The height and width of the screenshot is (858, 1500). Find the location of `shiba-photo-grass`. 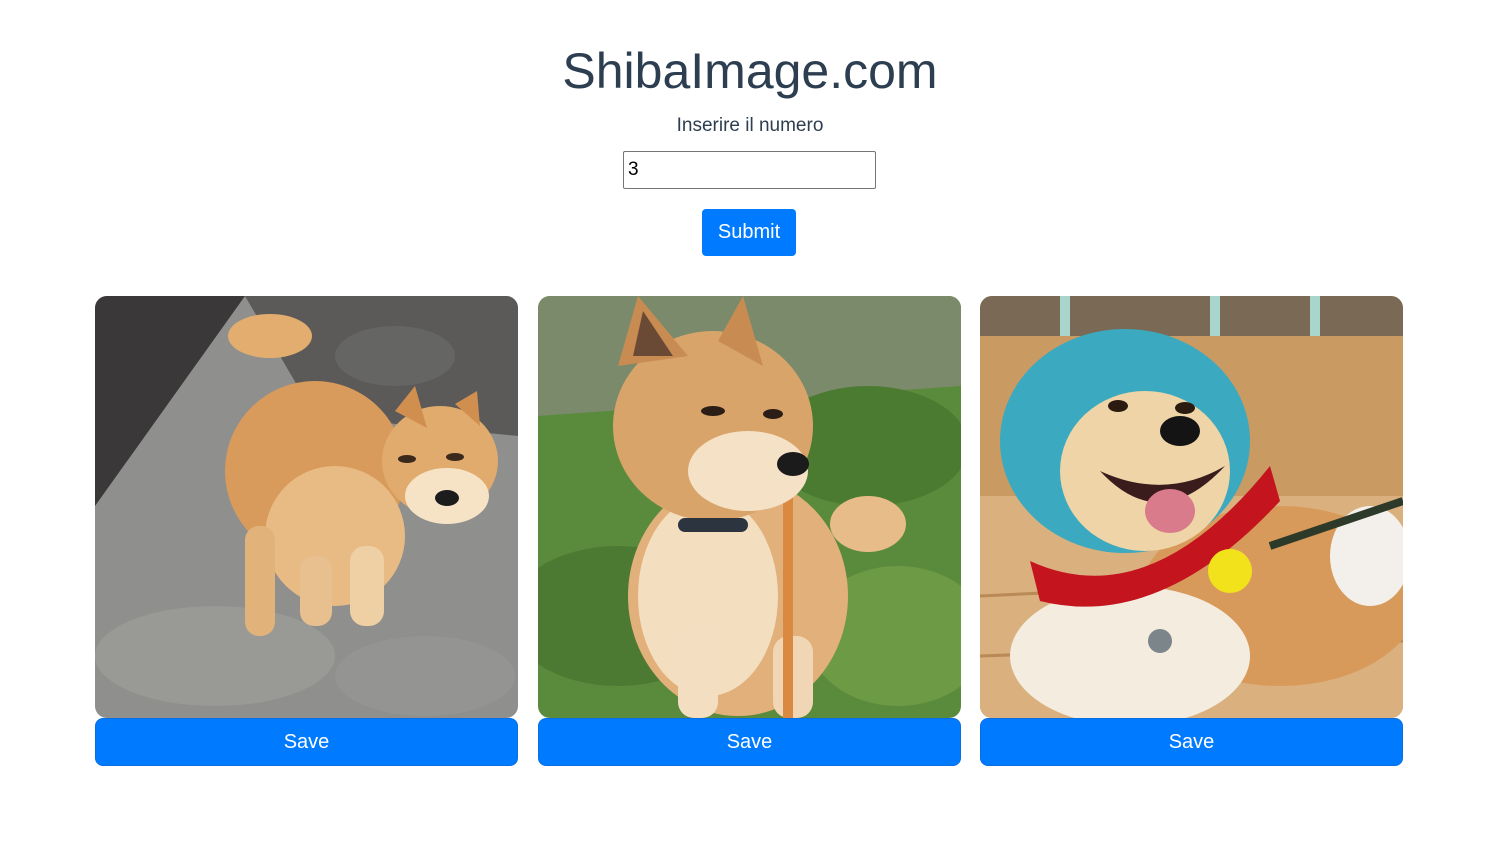

shiba-photo-grass is located at coordinates (749, 507).